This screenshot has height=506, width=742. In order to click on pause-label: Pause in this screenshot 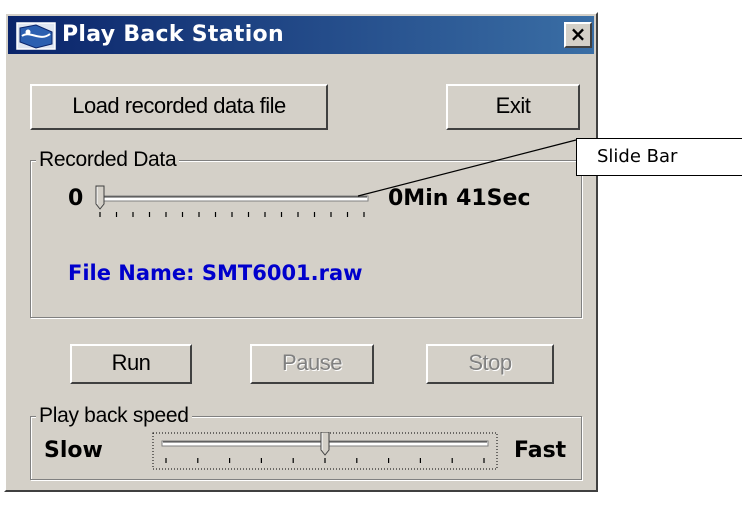, I will do `click(312, 362)`.